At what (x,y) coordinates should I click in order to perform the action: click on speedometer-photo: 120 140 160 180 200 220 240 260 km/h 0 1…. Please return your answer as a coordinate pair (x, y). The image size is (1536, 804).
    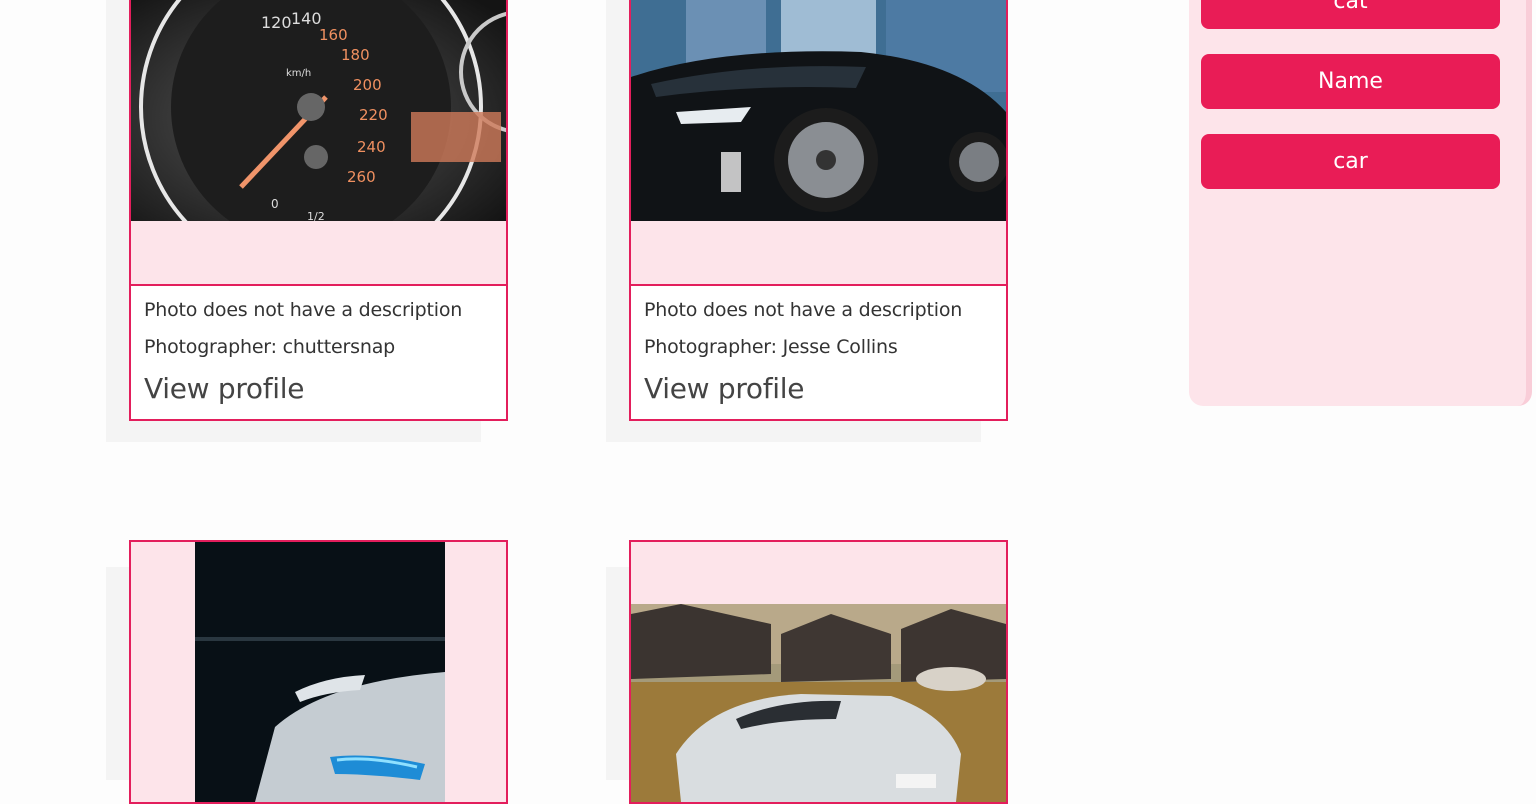
    Looking at the image, I should click on (318, 110).